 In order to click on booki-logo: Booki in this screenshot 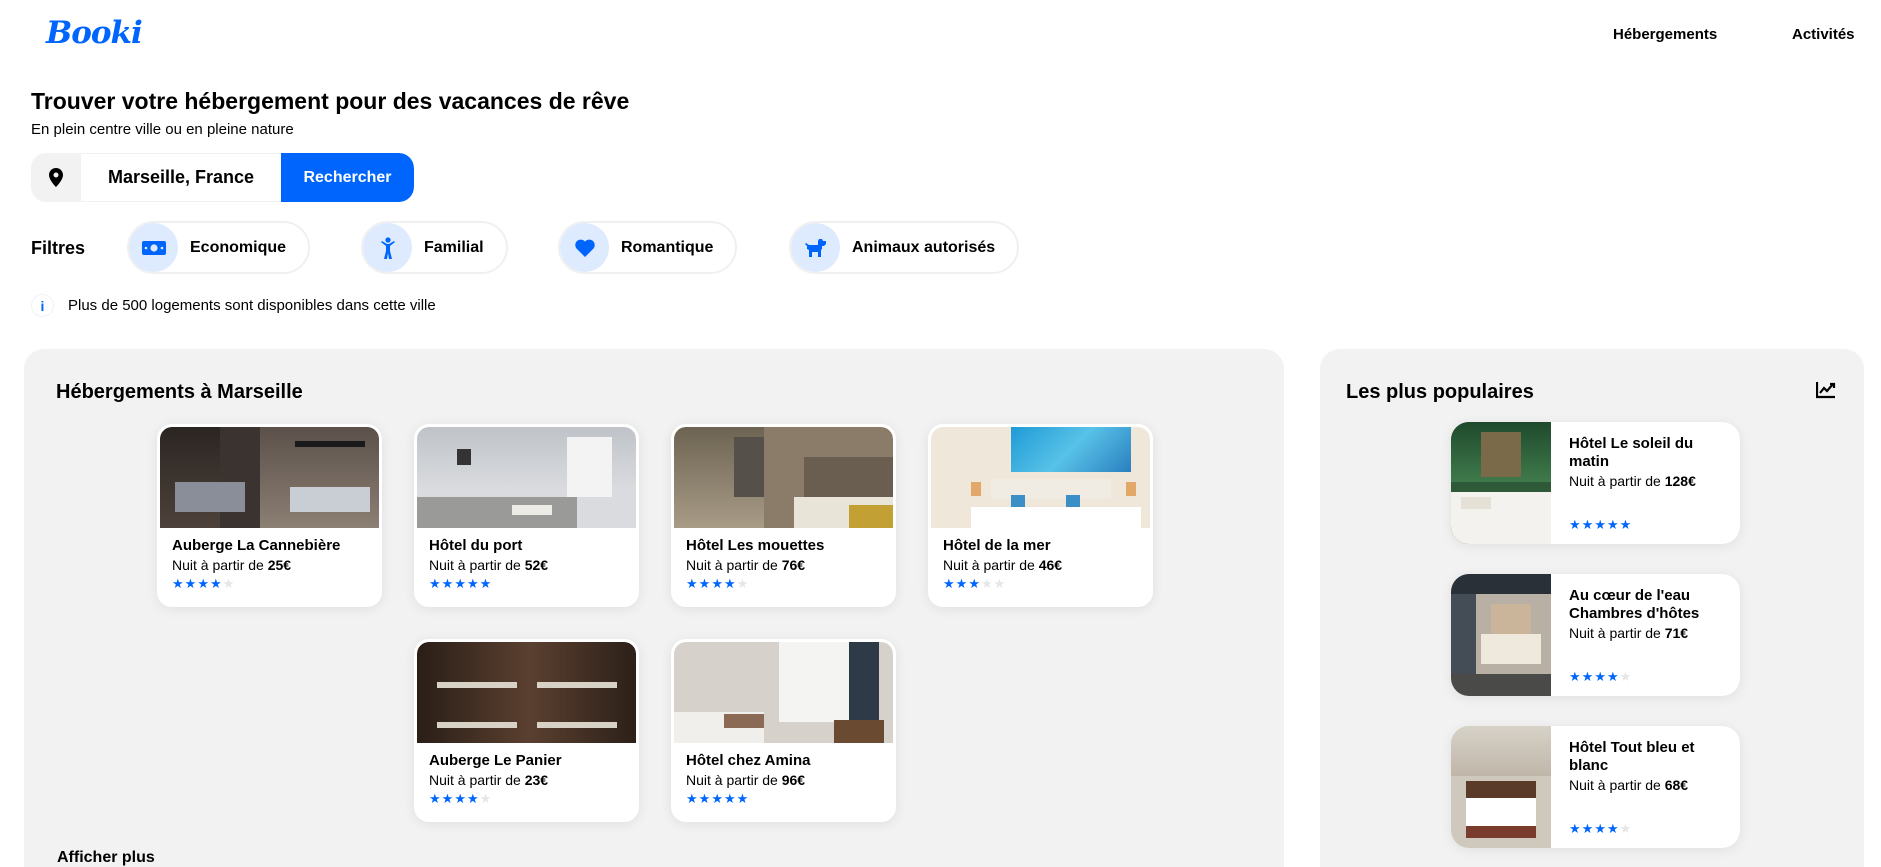, I will do `click(94, 33)`.